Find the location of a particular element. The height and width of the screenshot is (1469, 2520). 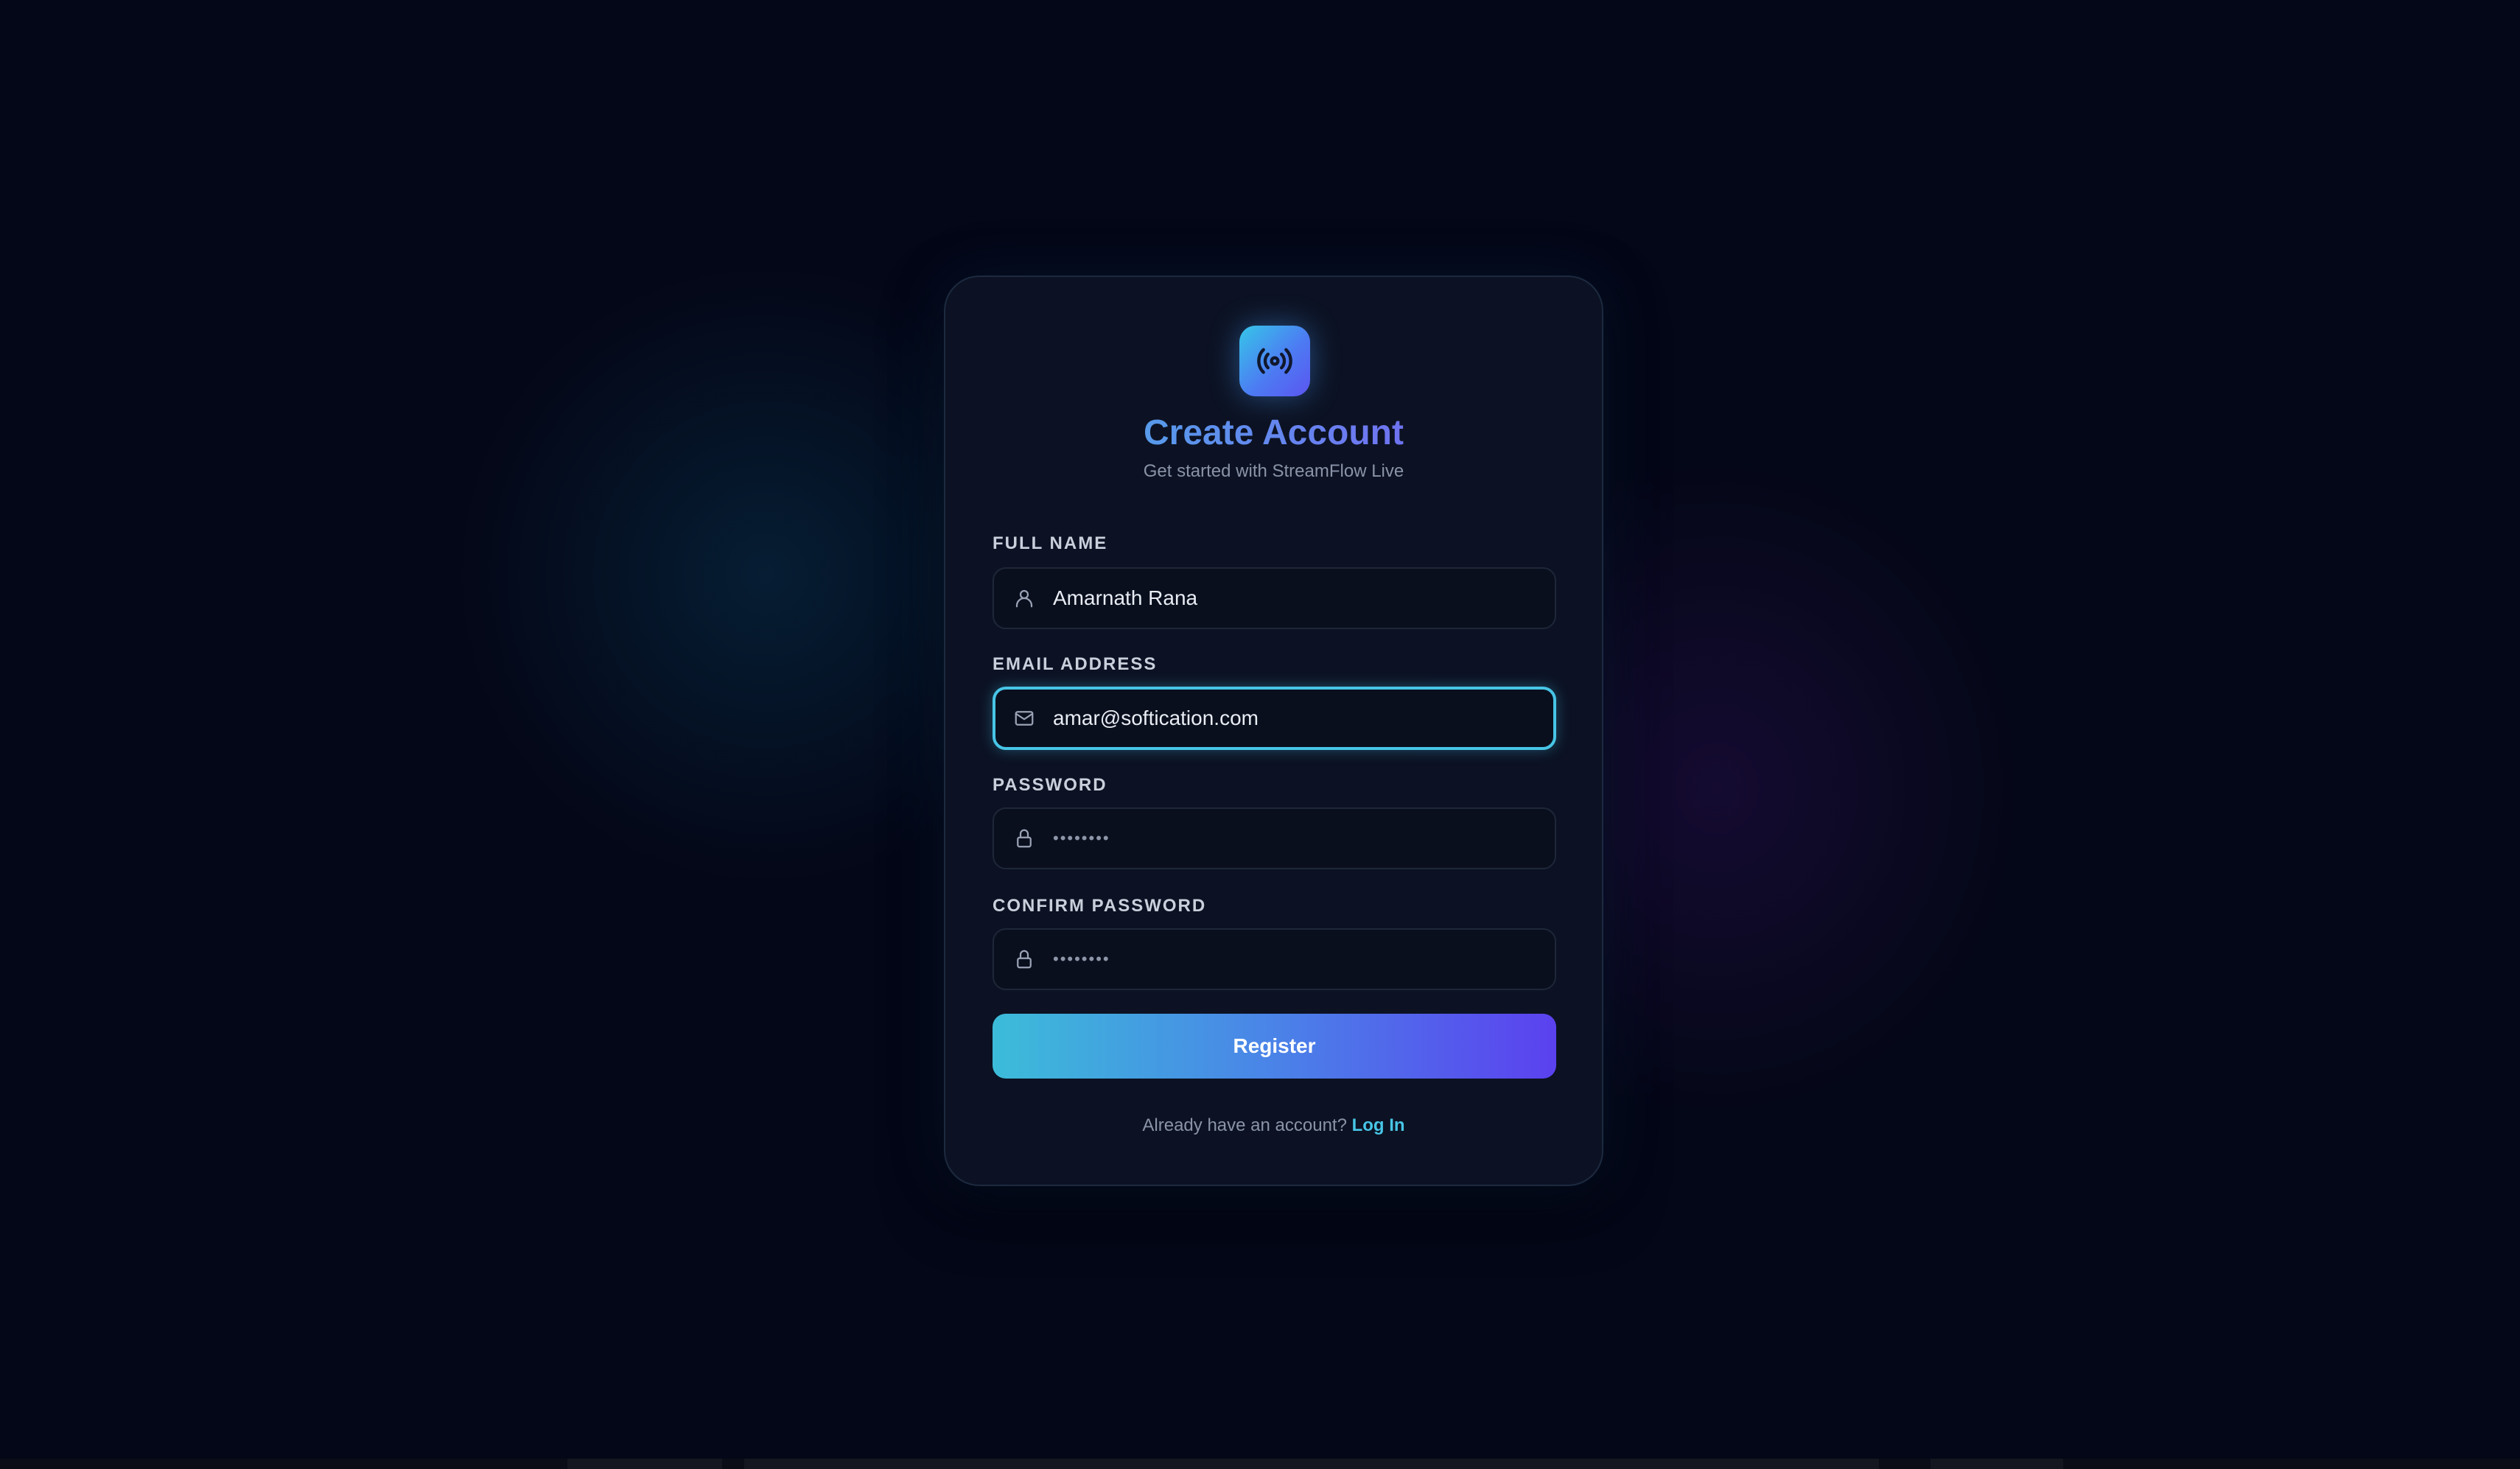

broadcast-icon is located at coordinates (1274, 361).